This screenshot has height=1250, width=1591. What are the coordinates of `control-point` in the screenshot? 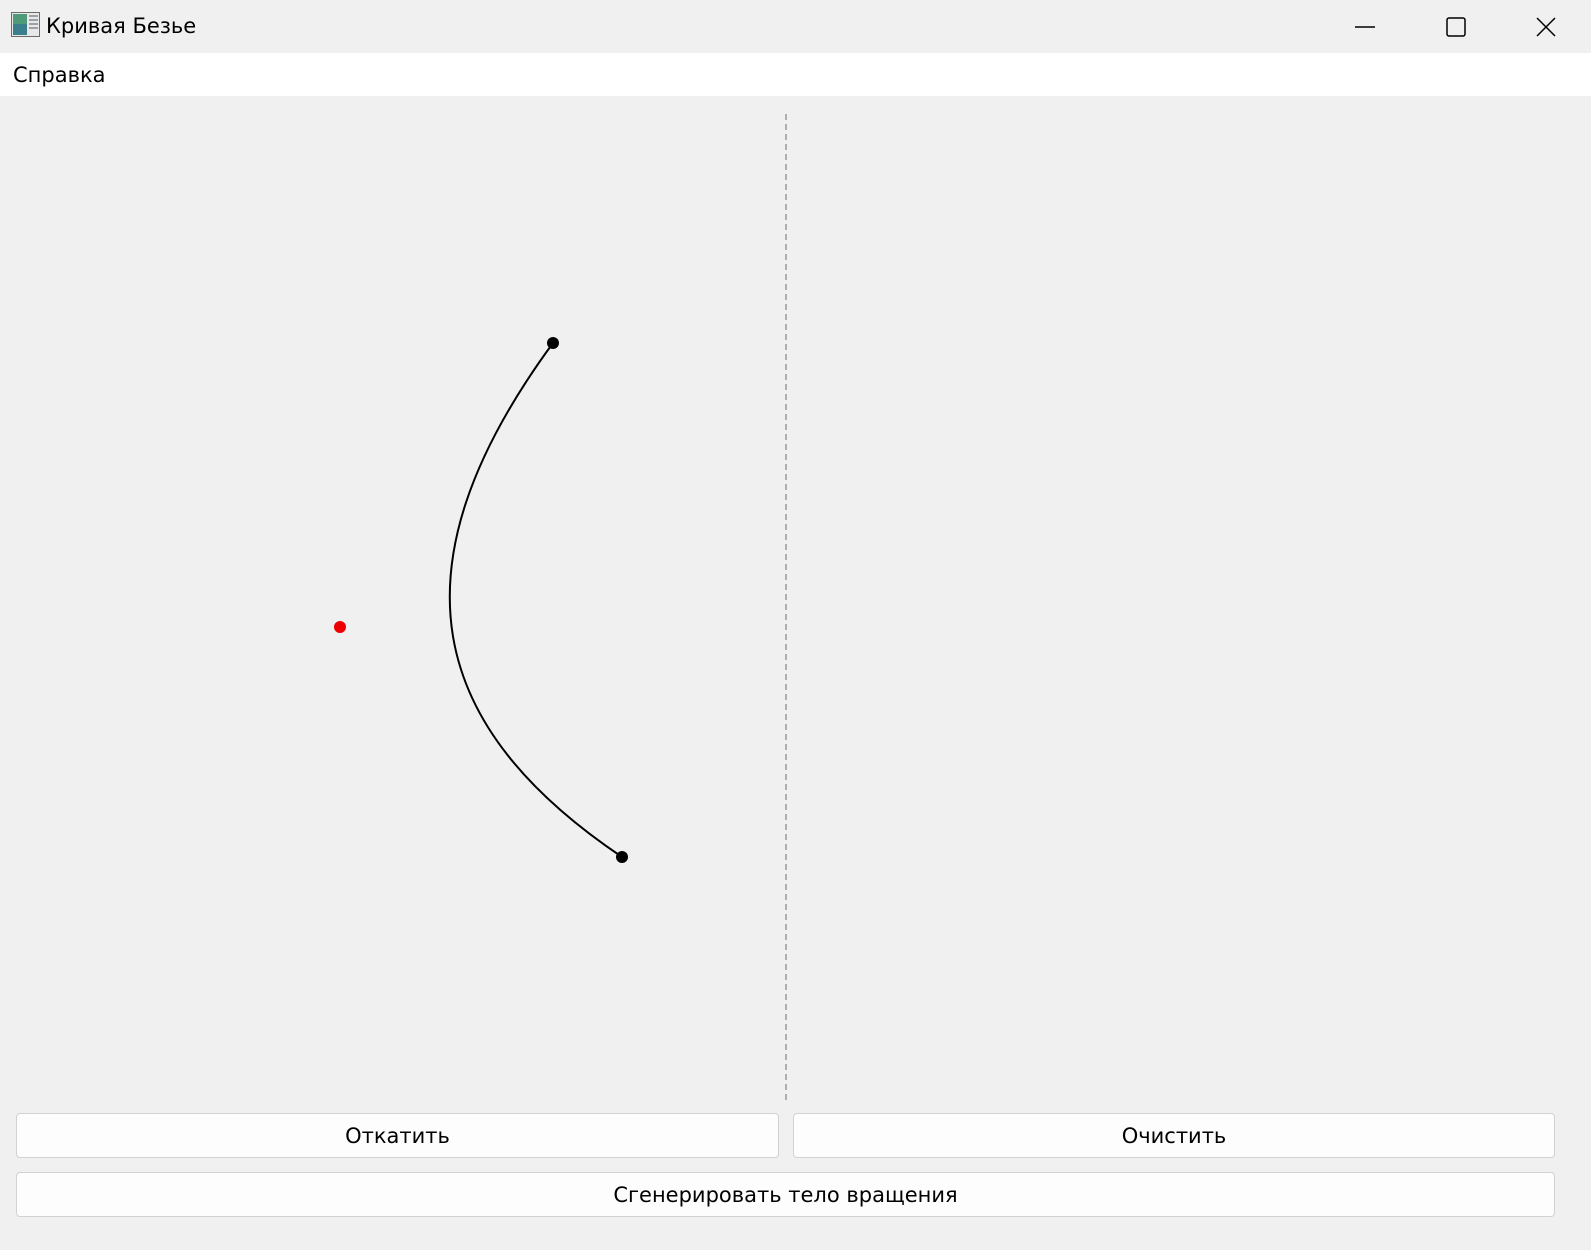 It's located at (340, 627).